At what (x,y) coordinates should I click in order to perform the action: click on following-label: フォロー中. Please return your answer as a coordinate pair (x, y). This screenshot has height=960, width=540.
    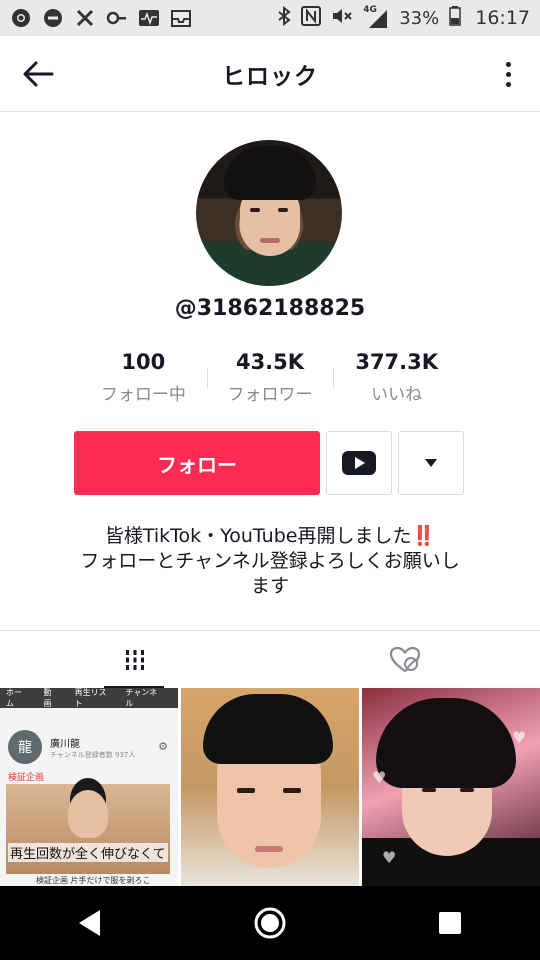
    Looking at the image, I should click on (143, 395).